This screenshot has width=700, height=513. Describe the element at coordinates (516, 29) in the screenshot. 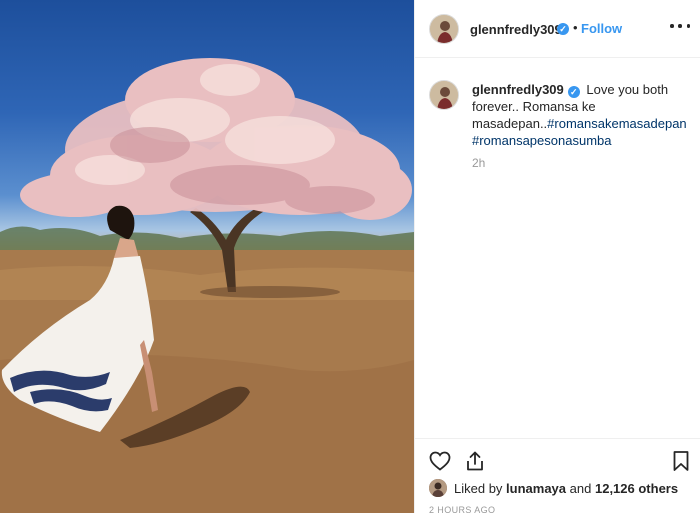

I see `author-username: glennfredly309` at that location.